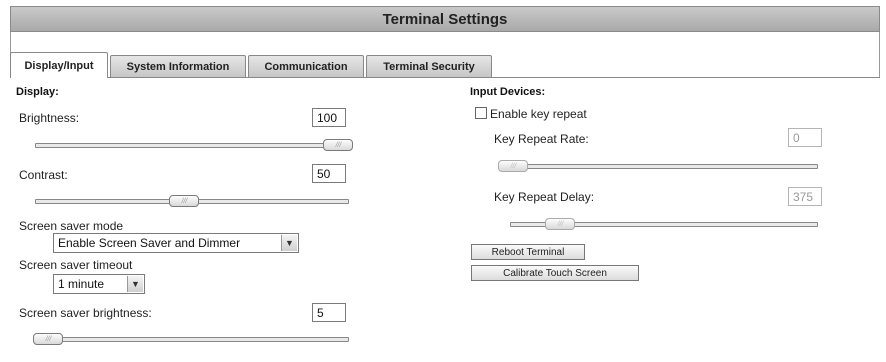  I want to click on brightness-slider-track, so click(192, 145).